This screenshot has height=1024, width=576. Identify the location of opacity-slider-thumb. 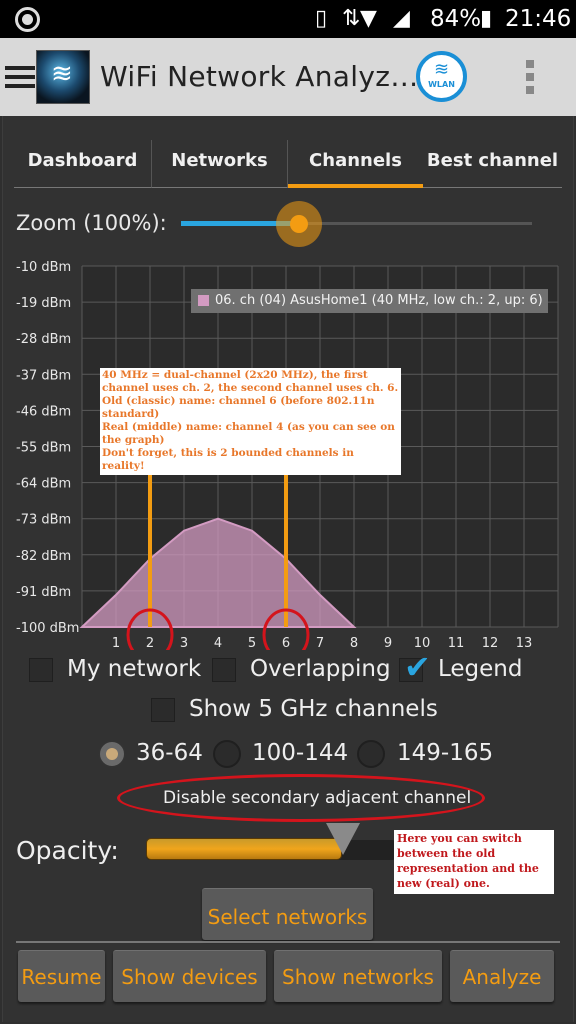
(343, 839).